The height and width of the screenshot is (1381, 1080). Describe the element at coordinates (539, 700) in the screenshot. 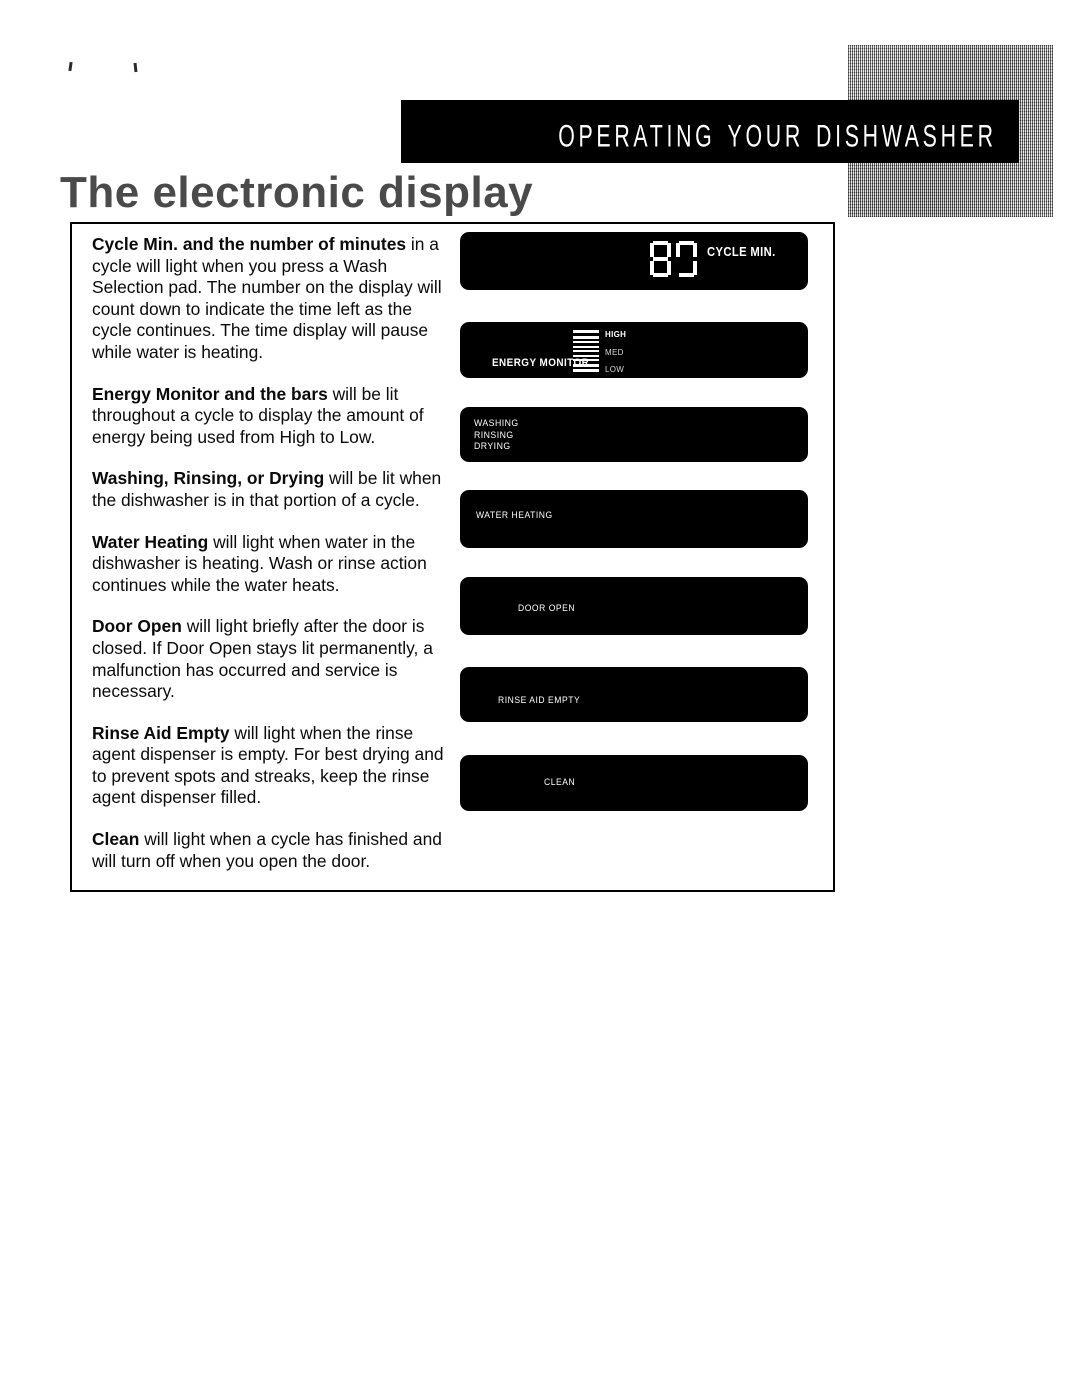

I see `rinse-aid-empty-label: RINSE AID EMPTY` at that location.